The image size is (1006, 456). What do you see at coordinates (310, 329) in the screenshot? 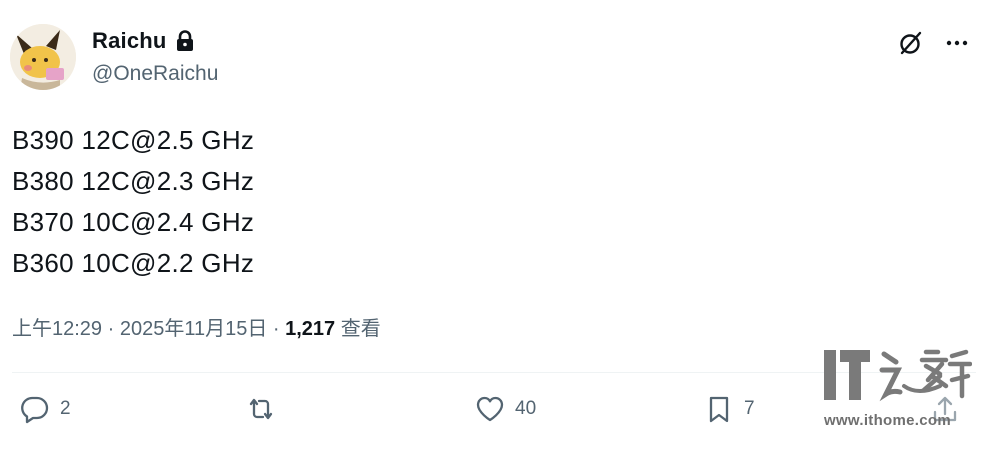
I see `views-count: 1,217` at bounding box center [310, 329].